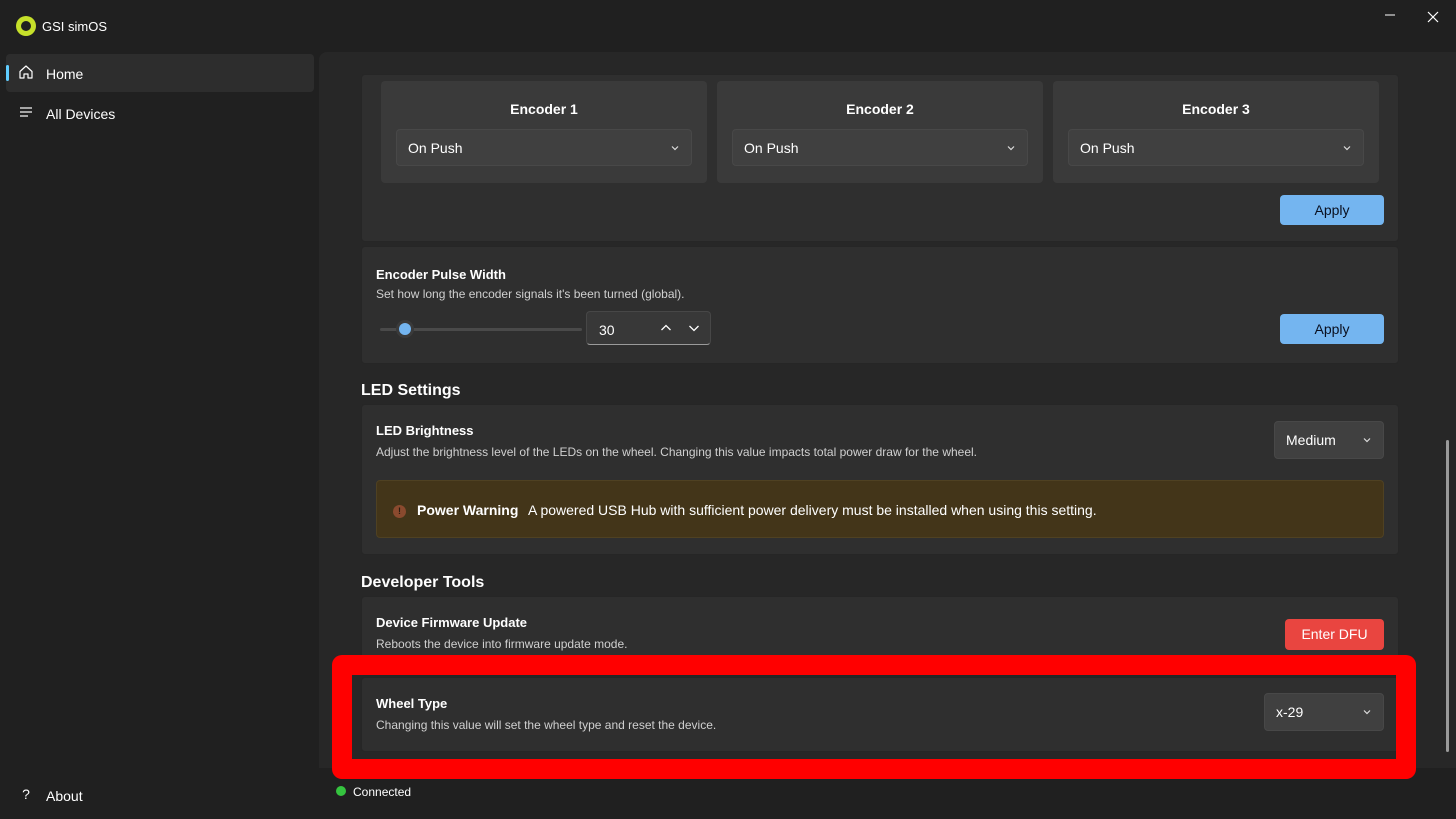  What do you see at coordinates (1390, 17) in the screenshot?
I see `minimize-icon` at bounding box center [1390, 17].